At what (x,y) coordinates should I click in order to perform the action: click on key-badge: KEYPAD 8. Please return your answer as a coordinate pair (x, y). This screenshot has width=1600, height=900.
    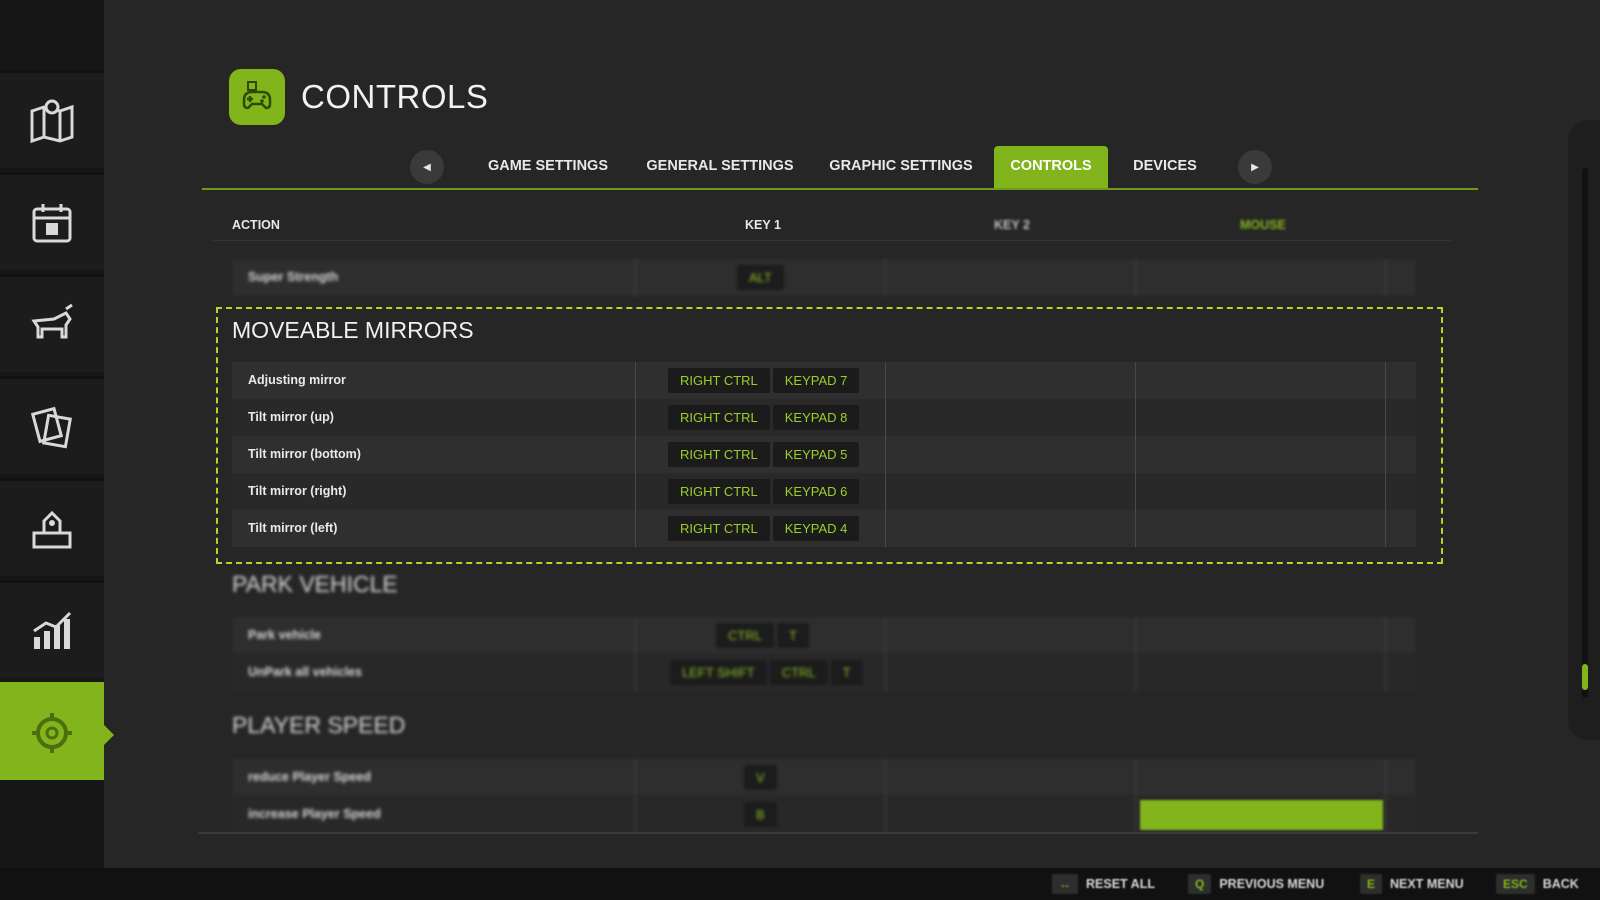
    Looking at the image, I should click on (816, 417).